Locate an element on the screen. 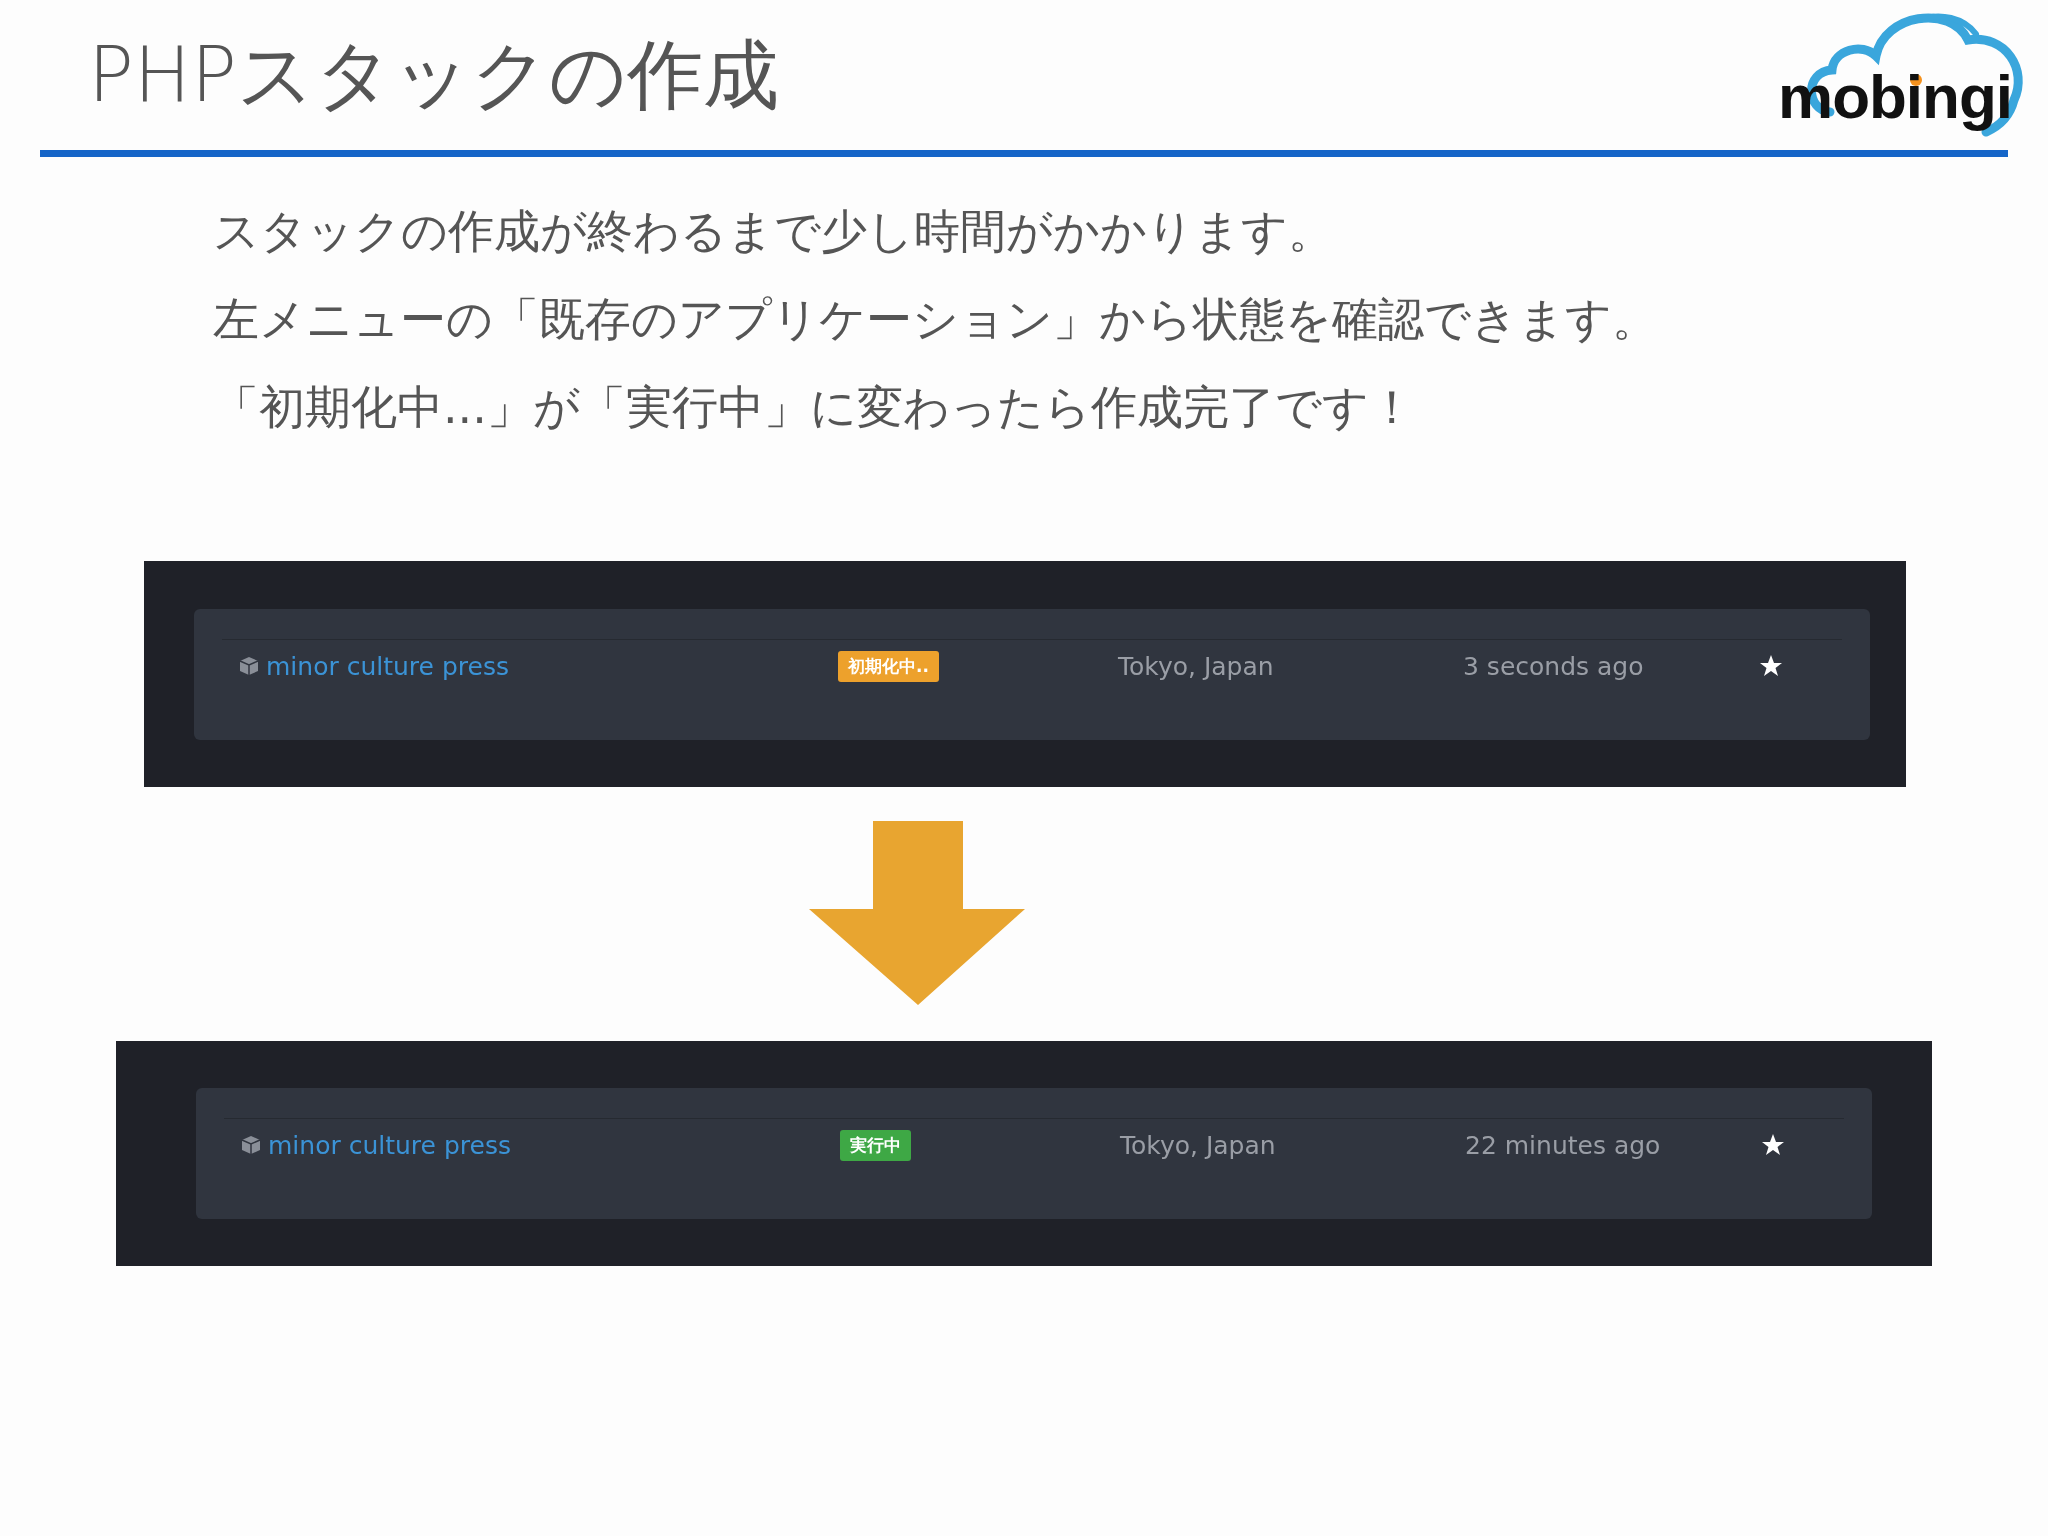 The image size is (2048, 1536). time-text: 22 minutes ago is located at coordinates (1563, 1145).